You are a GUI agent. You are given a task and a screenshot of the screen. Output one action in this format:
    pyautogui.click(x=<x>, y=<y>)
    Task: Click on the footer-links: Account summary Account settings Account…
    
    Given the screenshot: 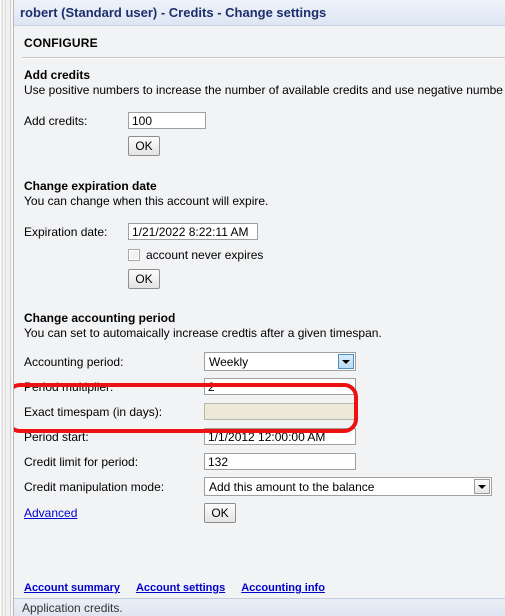 What is the action you would take?
    pyautogui.click(x=174, y=588)
    